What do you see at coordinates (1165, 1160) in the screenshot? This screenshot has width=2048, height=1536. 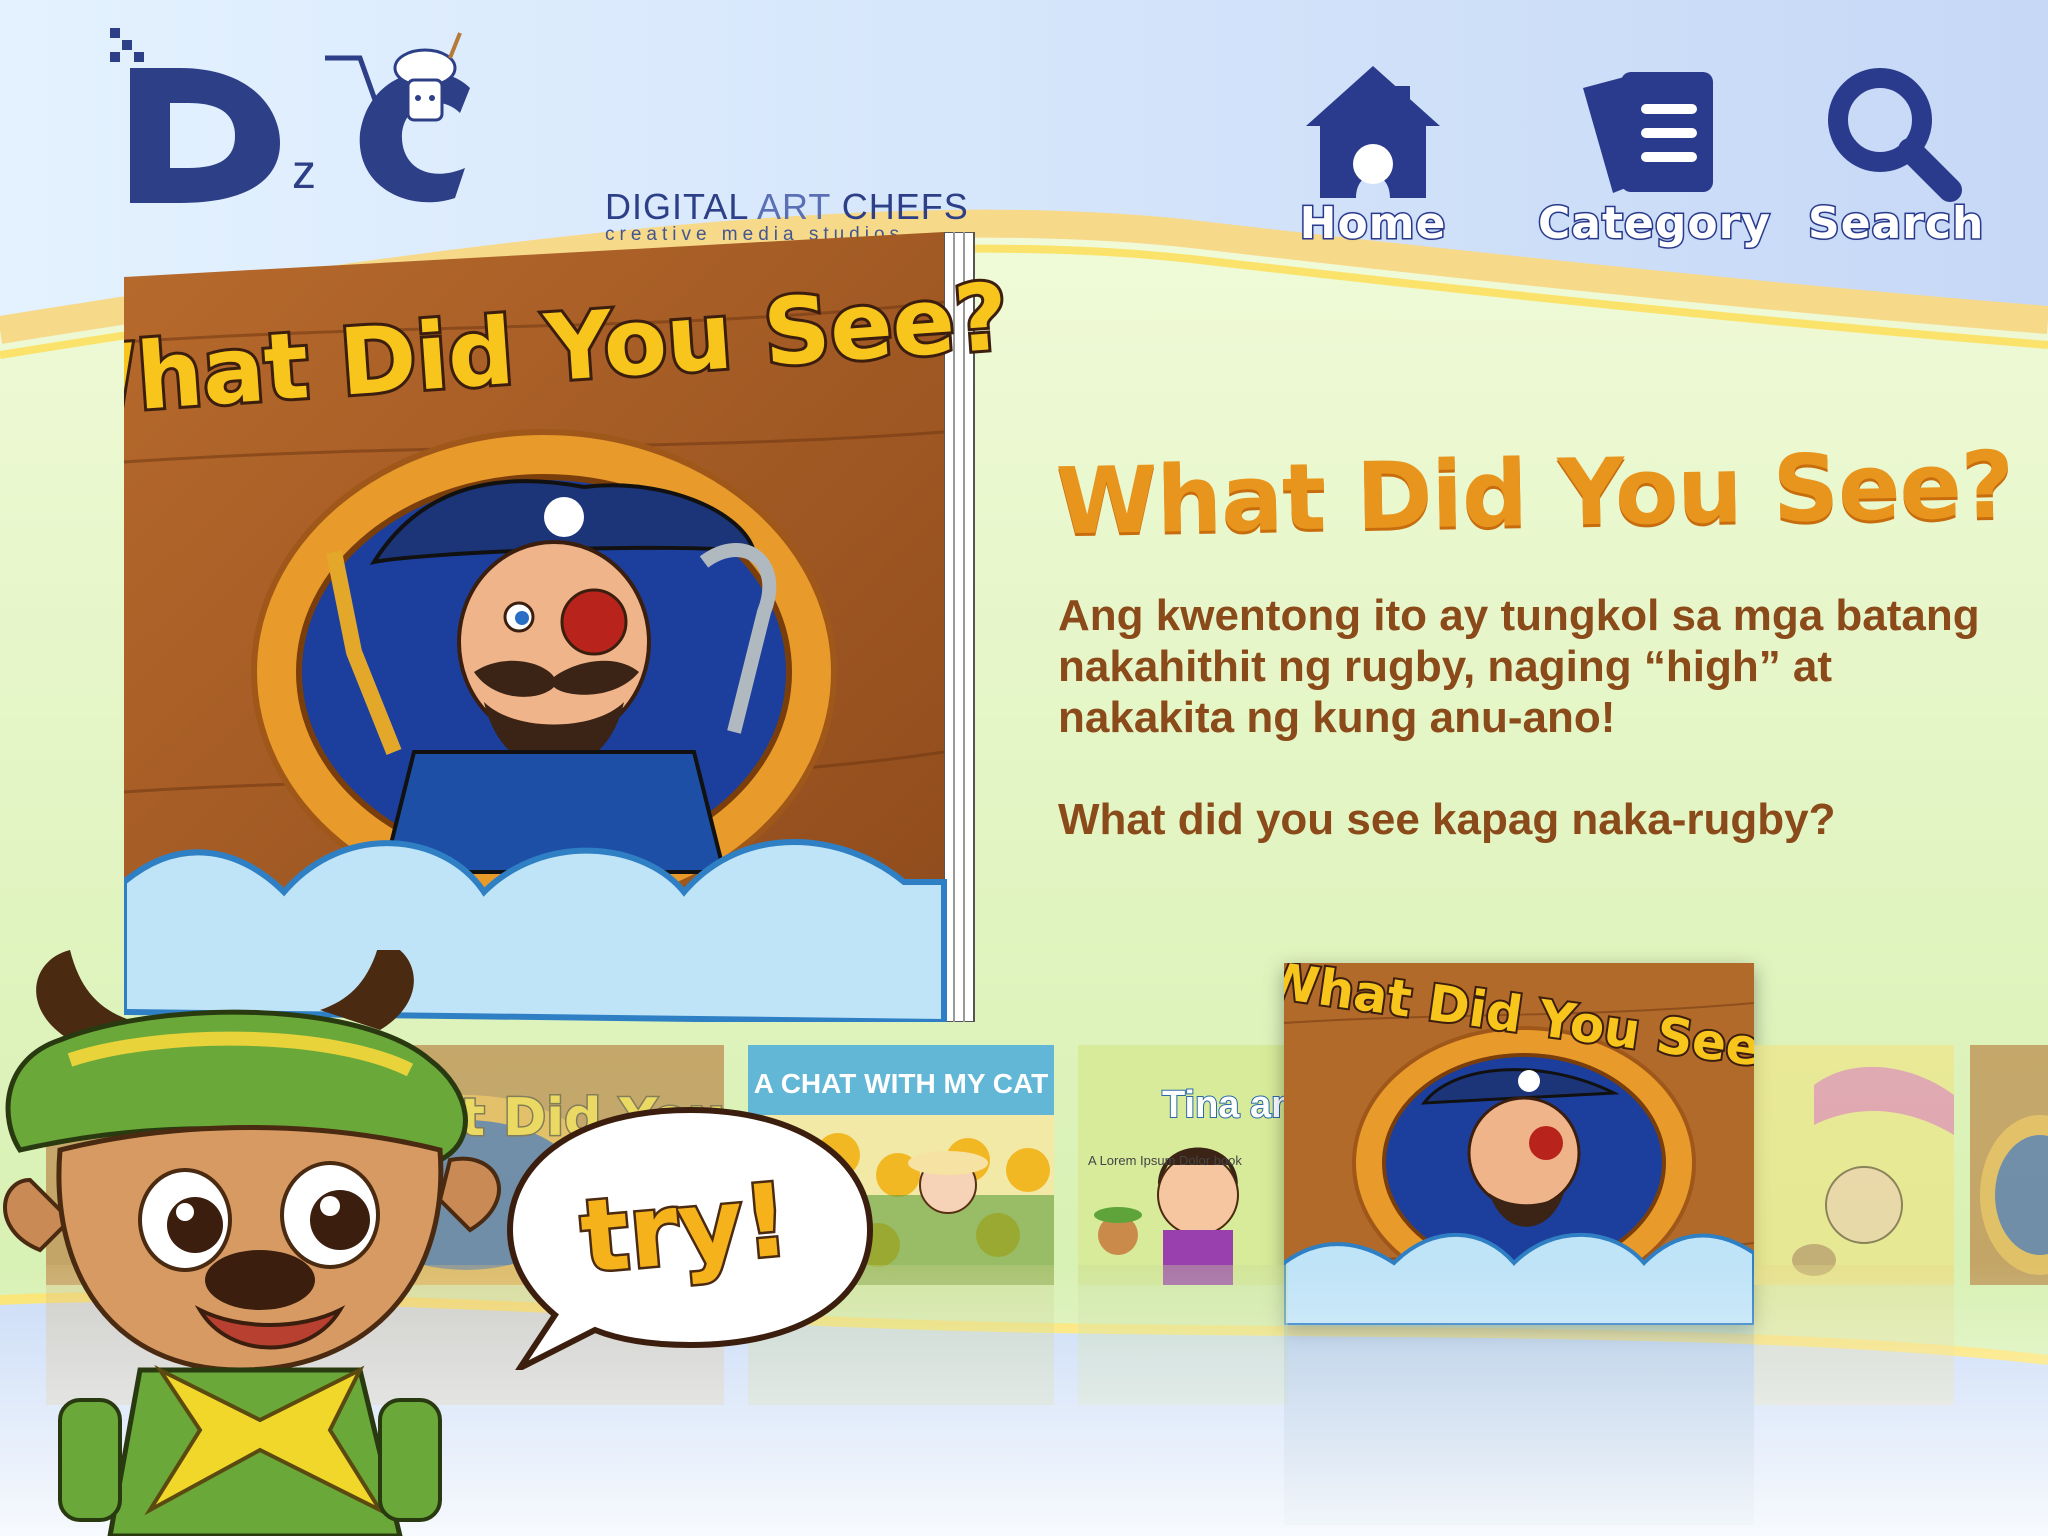 I see `thumb-3-sub: A Lorem Ipsum Dolor book` at bounding box center [1165, 1160].